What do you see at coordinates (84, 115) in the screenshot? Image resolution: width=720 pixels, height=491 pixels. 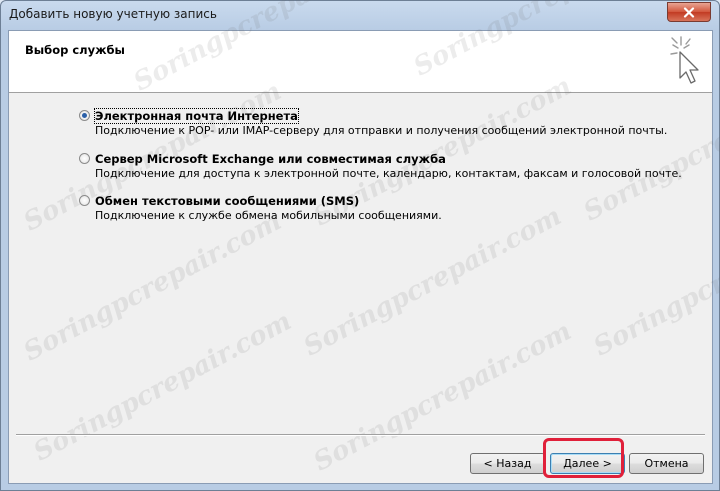 I see `radio-internet-email` at bounding box center [84, 115].